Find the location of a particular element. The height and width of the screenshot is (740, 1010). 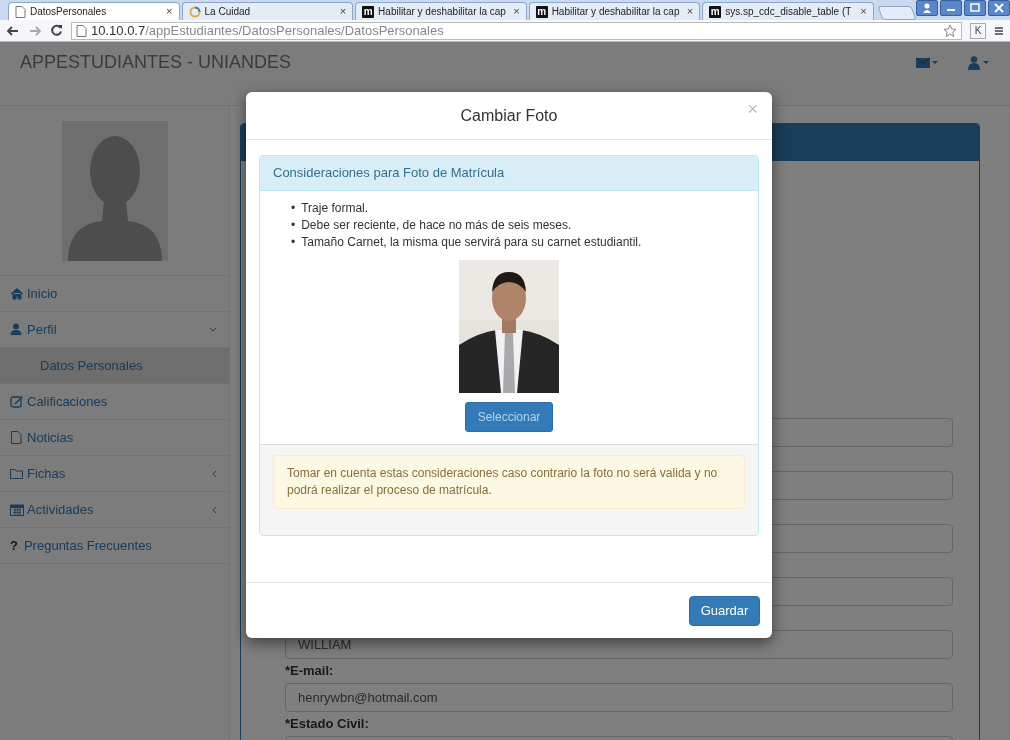

messages-dropdown is located at coordinates (927, 62).